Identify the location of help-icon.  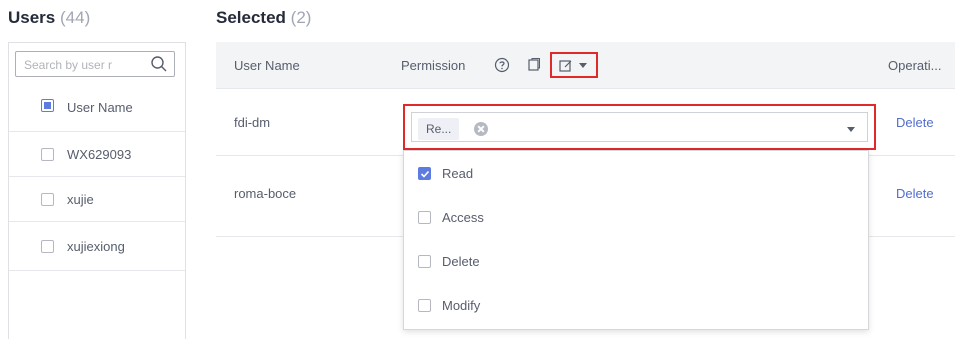
(502, 65).